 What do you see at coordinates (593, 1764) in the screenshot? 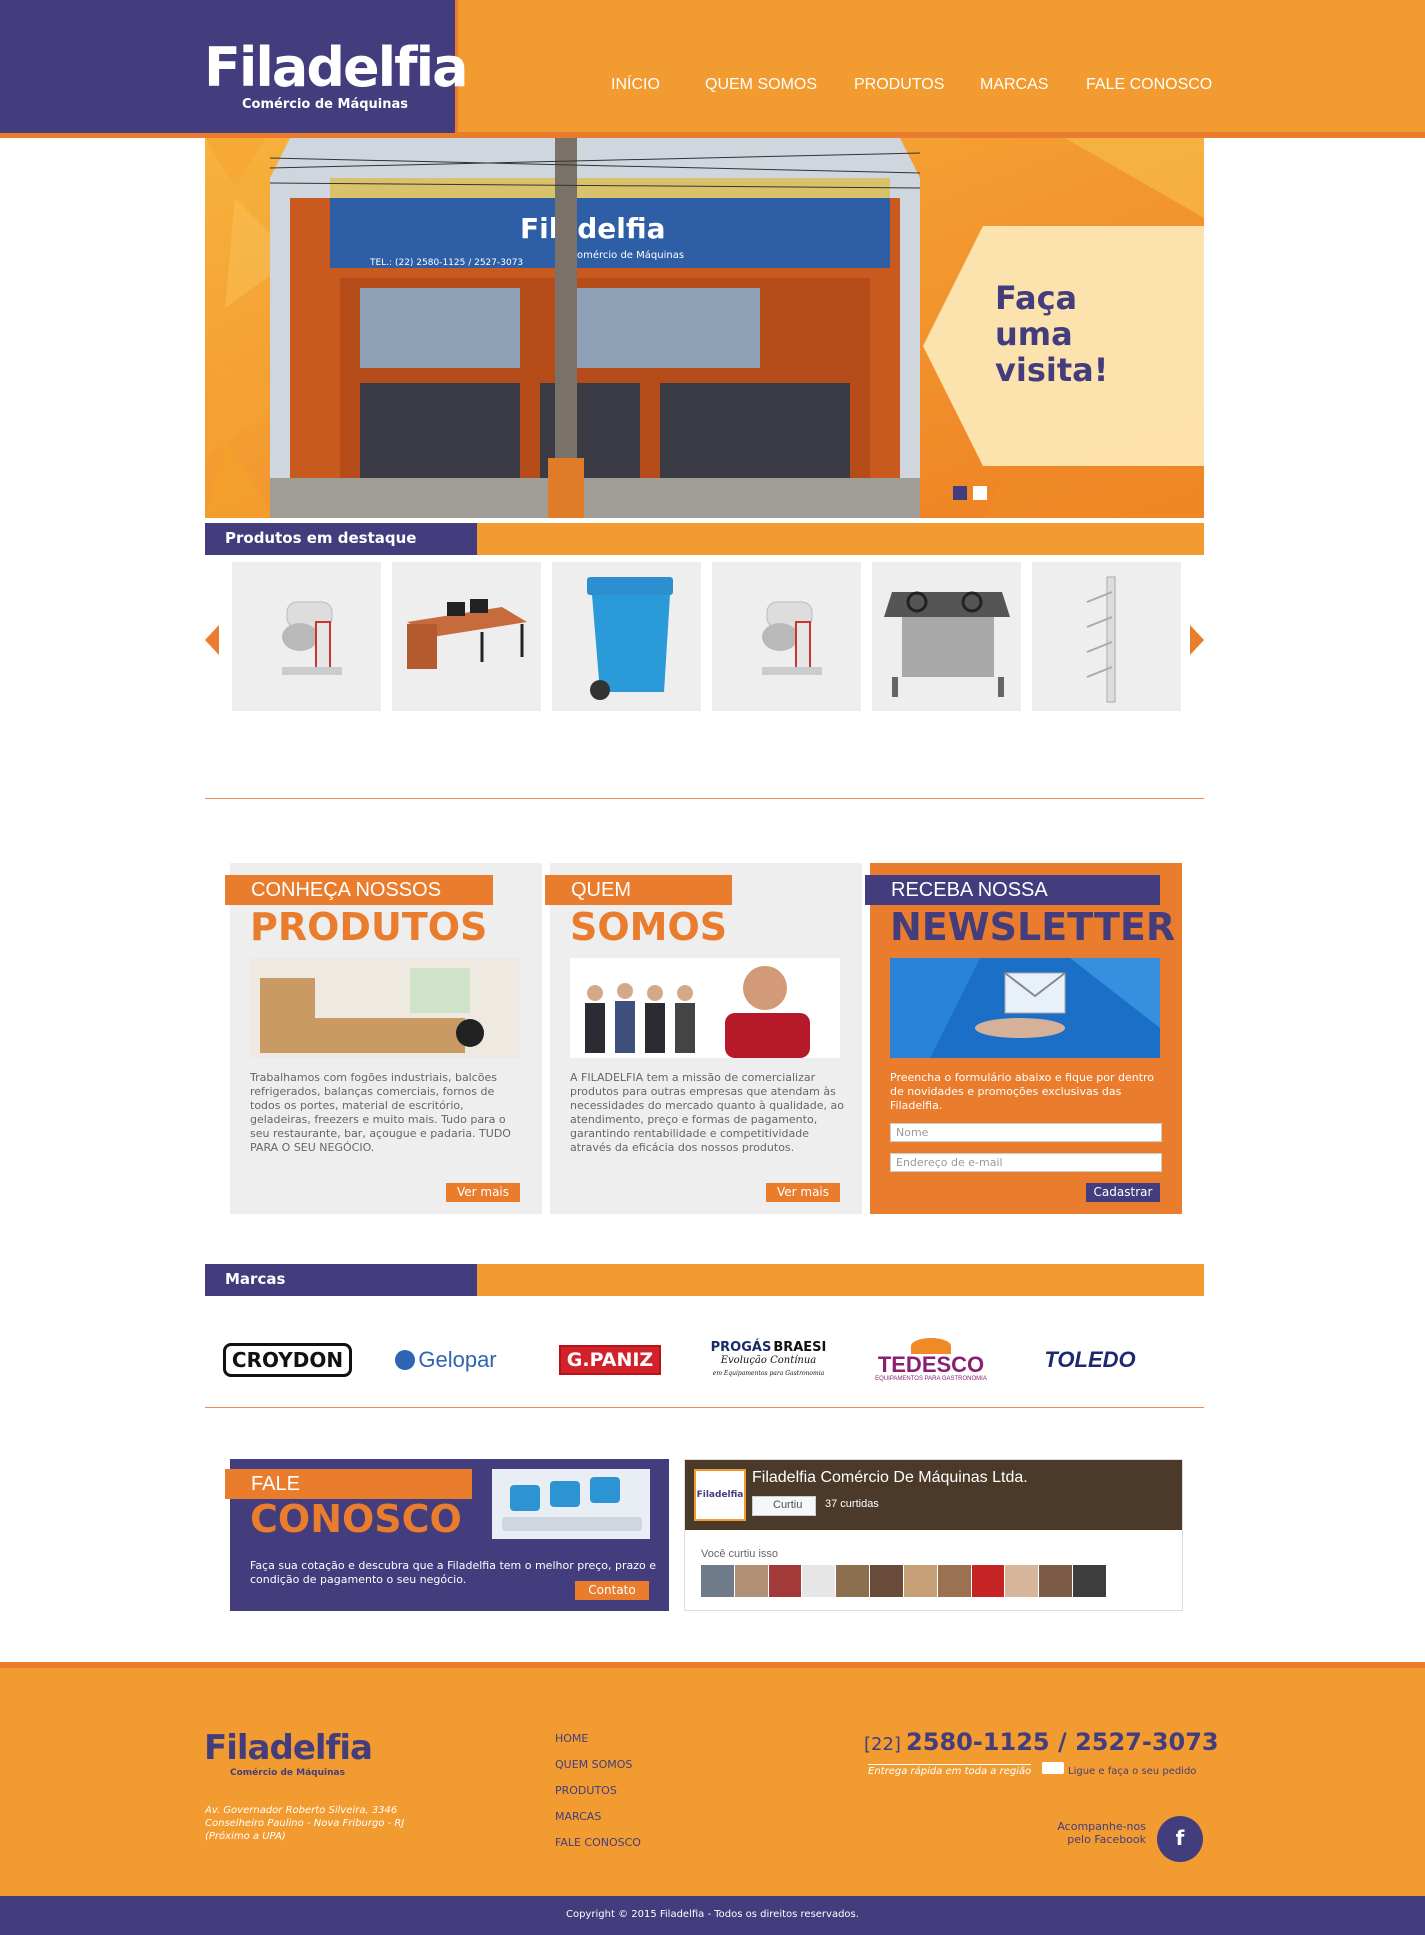
I see `footer-link-quem-somos: QUEM SOMOS` at bounding box center [593, 1764].